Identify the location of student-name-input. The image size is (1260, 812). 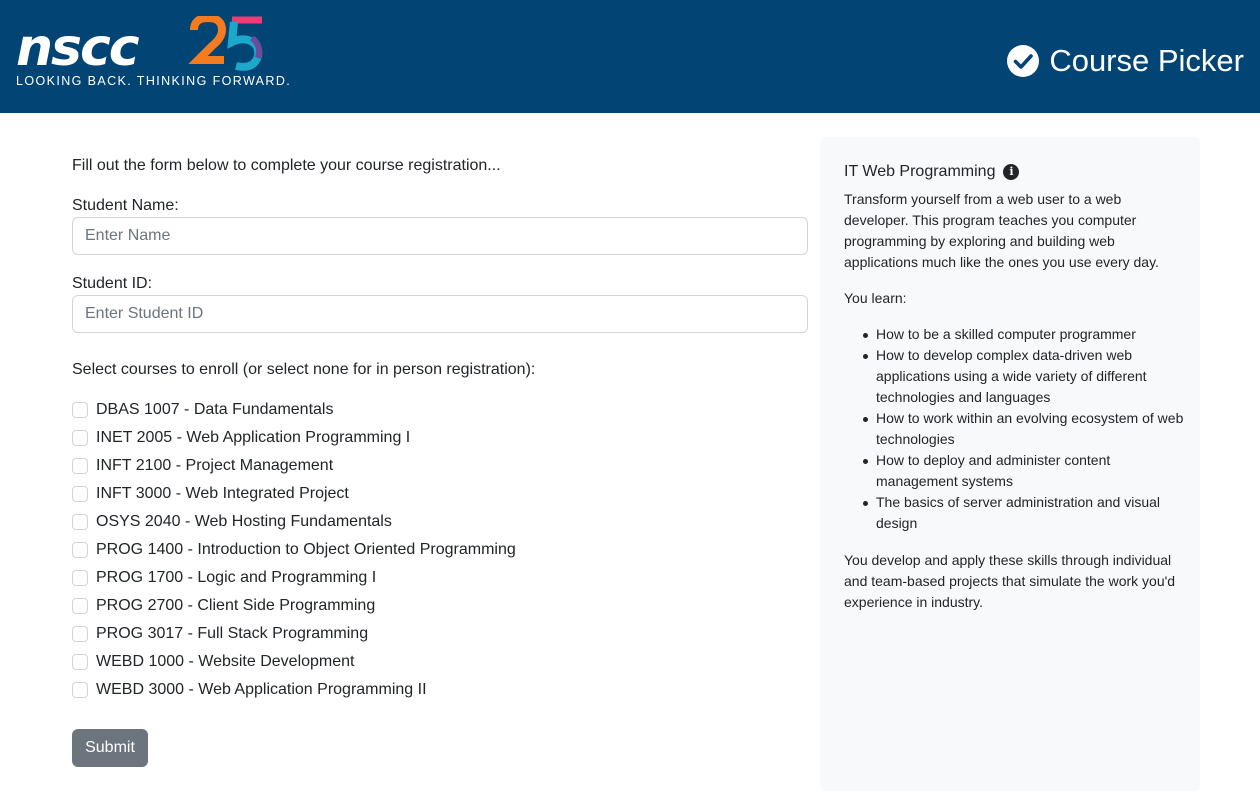
(440, 236).